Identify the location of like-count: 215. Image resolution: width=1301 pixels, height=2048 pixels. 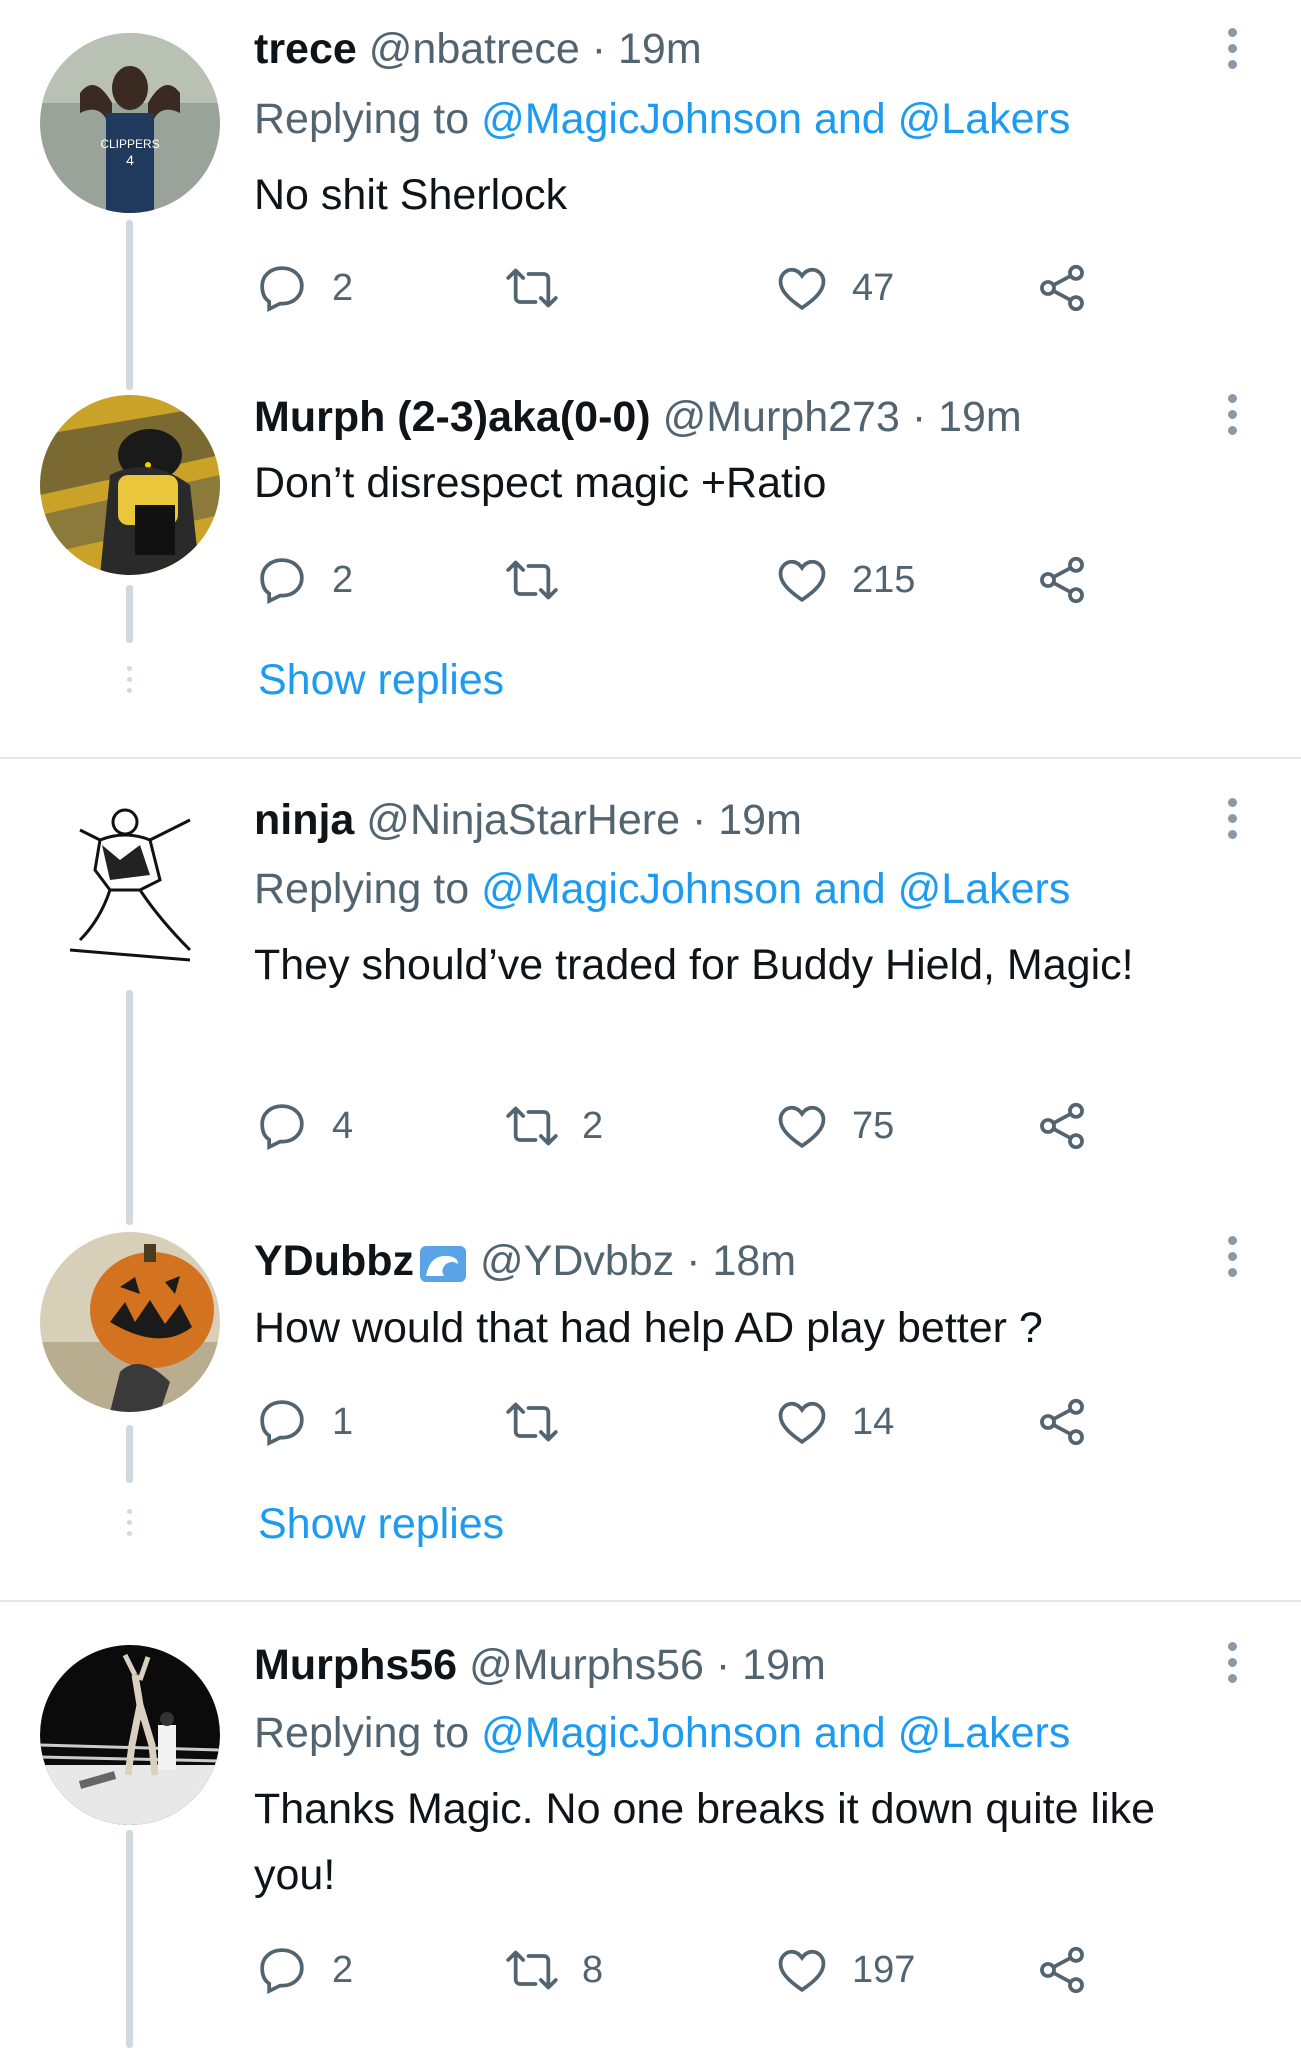
(884, 579).